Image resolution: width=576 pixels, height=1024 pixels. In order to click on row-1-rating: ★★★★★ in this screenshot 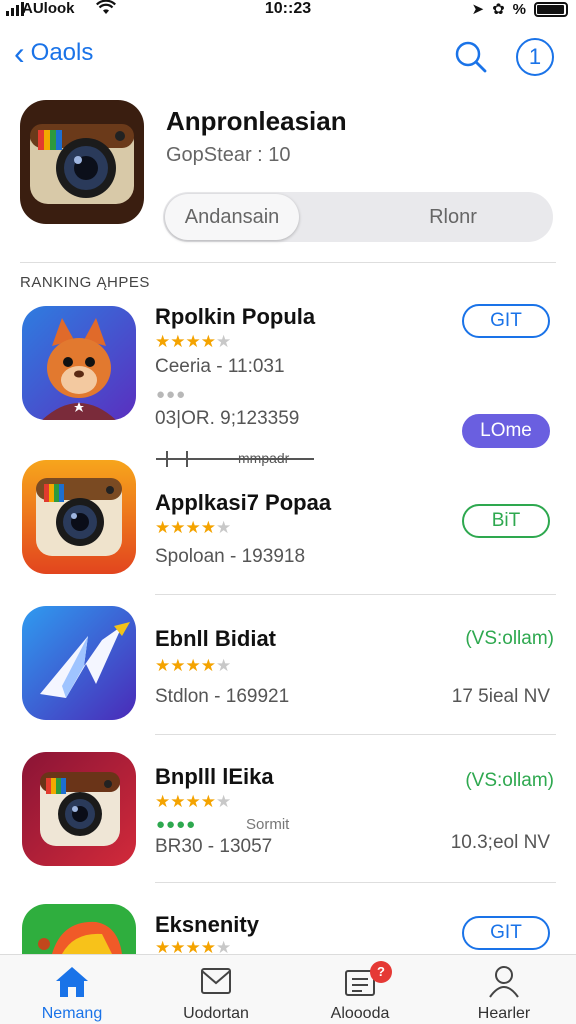, I will do `click(193, 341)`.